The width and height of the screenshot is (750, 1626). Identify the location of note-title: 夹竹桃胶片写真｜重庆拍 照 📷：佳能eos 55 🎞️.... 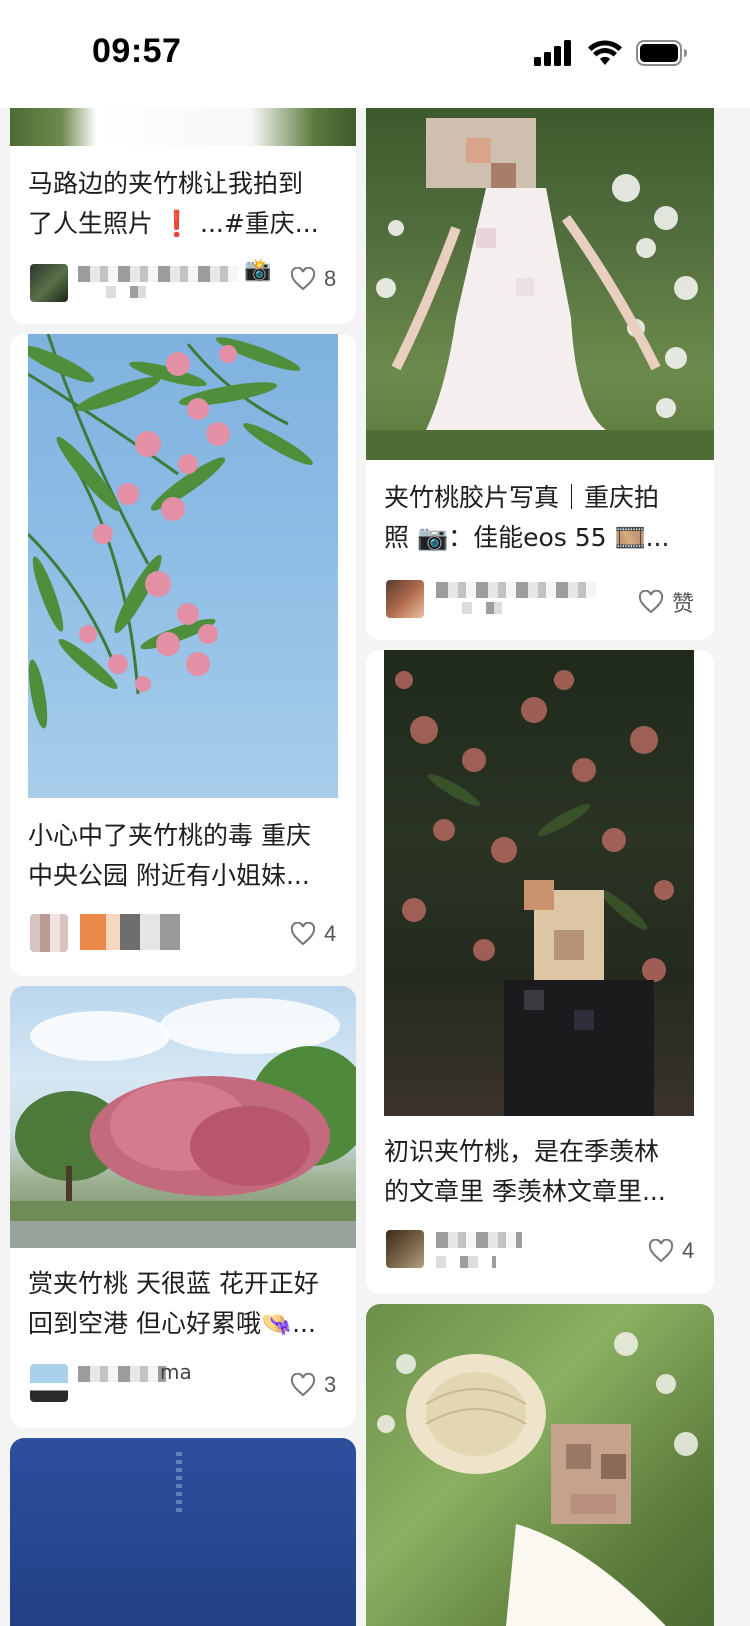
(527, 517).